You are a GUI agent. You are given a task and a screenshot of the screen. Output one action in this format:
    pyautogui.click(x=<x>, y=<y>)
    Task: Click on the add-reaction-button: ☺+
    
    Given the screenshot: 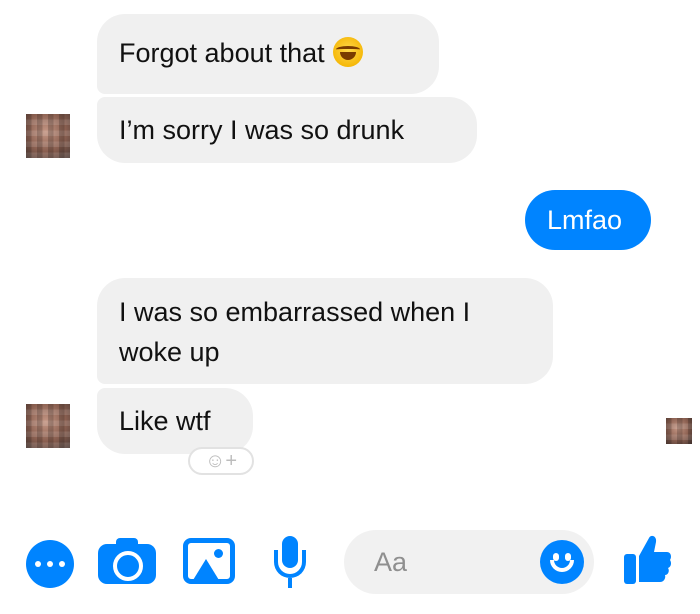 What is the action you would take?
    pyautogui.click(x=221, y=461)
    